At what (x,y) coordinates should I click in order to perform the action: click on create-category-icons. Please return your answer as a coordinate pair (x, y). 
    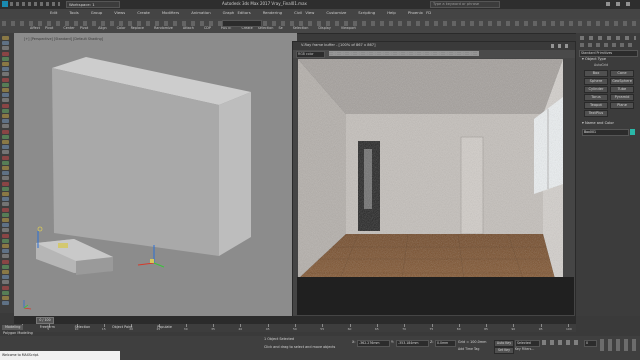
    Looking at the image, I should click on (608, 45).